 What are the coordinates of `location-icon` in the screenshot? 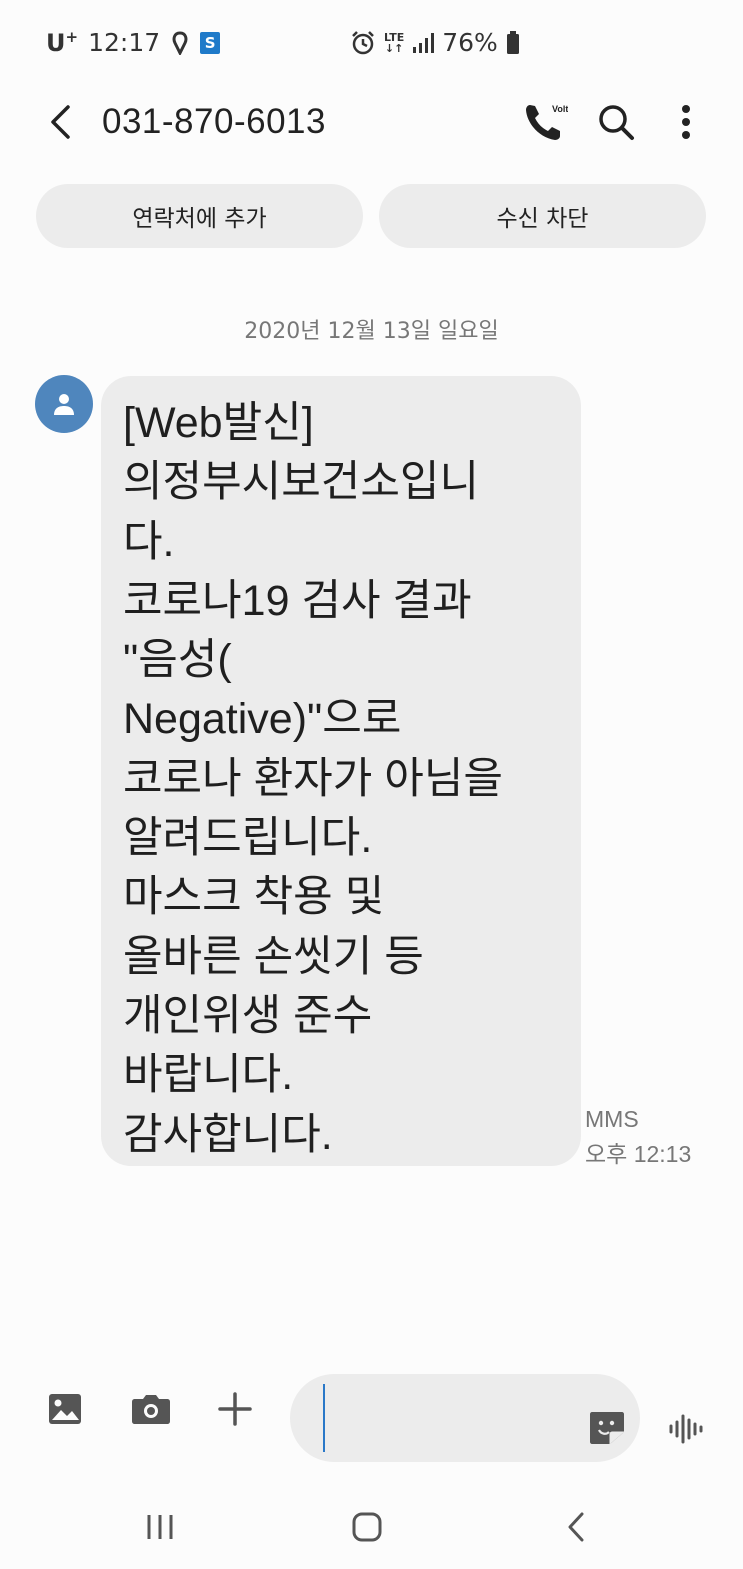 It's located at (180, 42).